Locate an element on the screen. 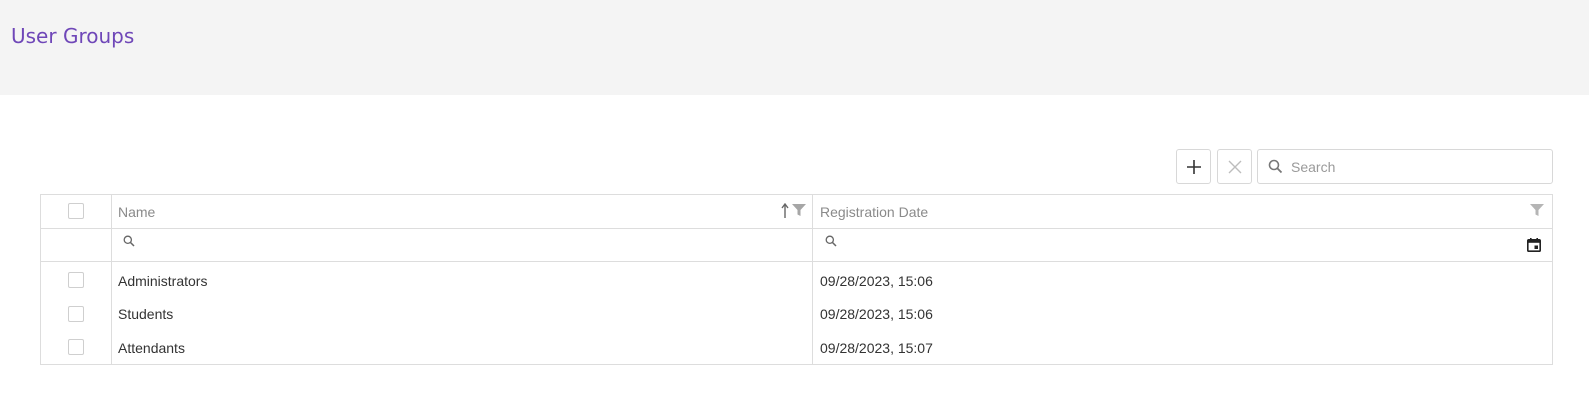 This screenshot has width=1589, height=400. delete-button is located at coordinates (1234, 166).